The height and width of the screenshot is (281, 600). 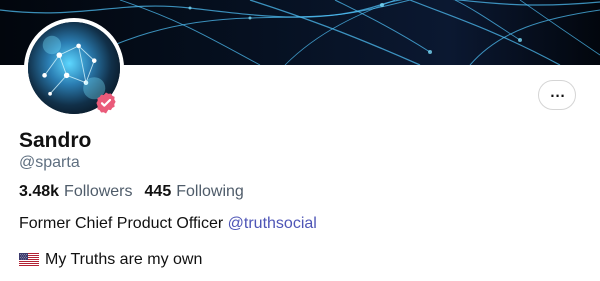 I want to click on followers-link: 3.48k Followers, so click(x=76, y=191).